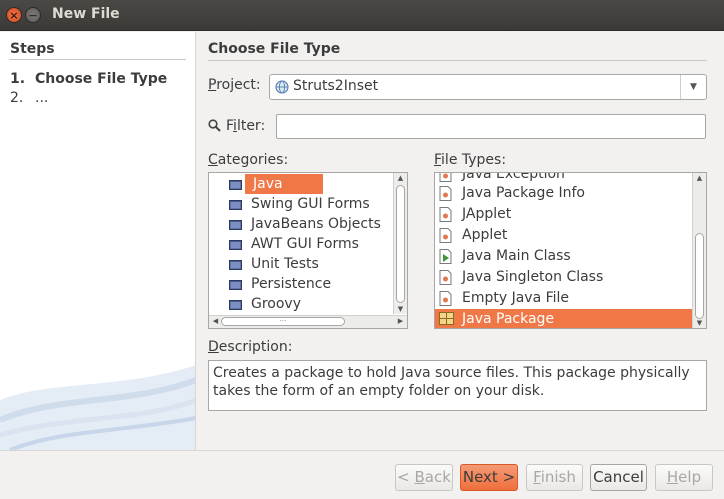  I want to click on close-window-button: ×, so click(14, 15).